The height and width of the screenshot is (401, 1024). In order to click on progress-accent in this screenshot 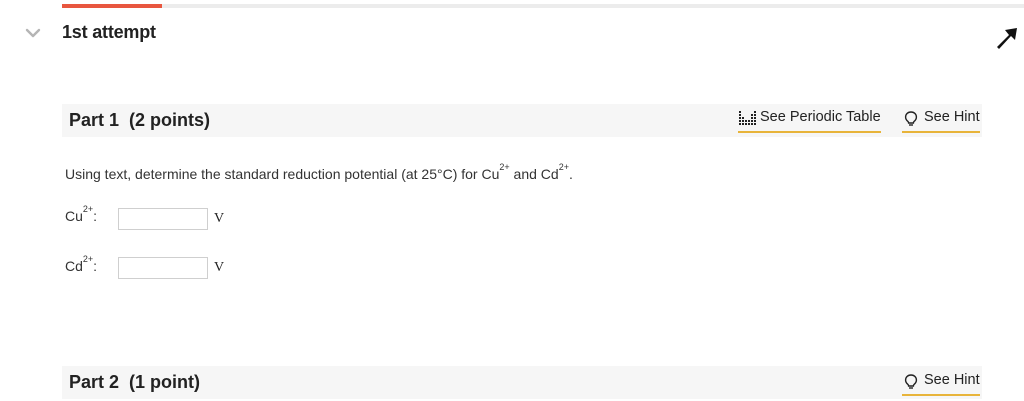, I will do `click(112, 6)`.